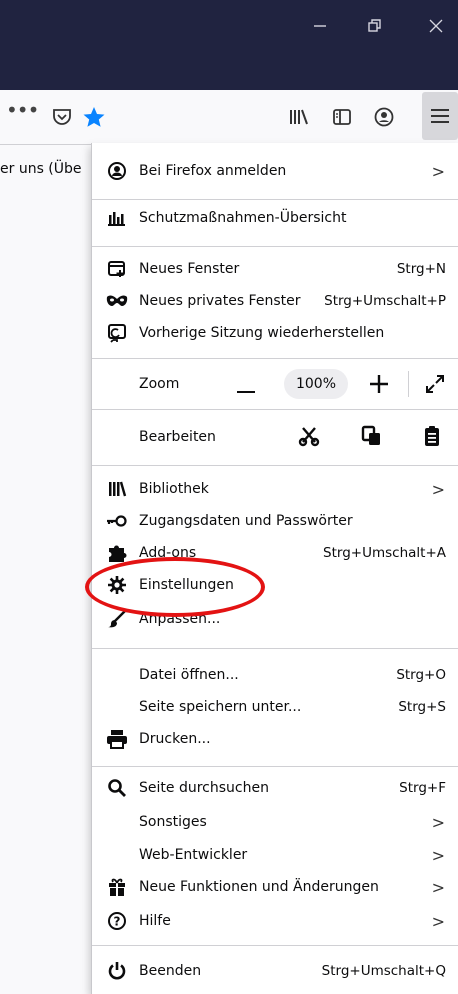  Describe the element at coordinates (422, 788) in the screenshot. I see `shortcut-label: Strg+F` at that location.